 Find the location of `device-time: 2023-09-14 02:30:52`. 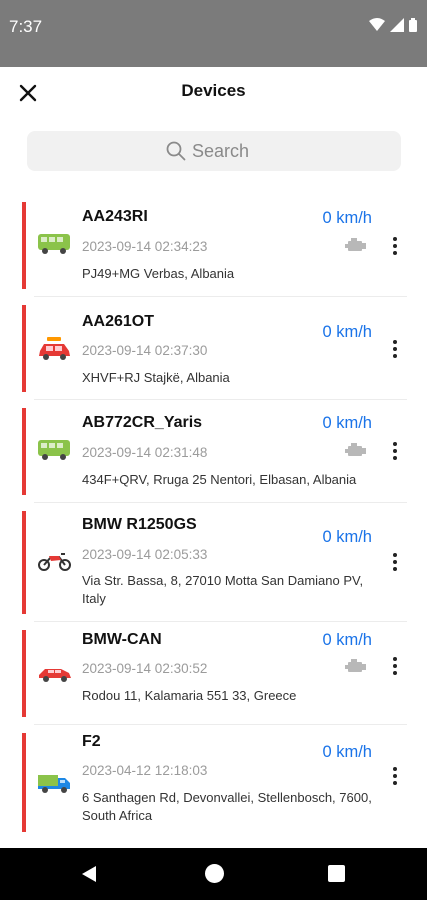

device-time: 2023-09-14 02:30:52 is located at coordinates (145, 668).